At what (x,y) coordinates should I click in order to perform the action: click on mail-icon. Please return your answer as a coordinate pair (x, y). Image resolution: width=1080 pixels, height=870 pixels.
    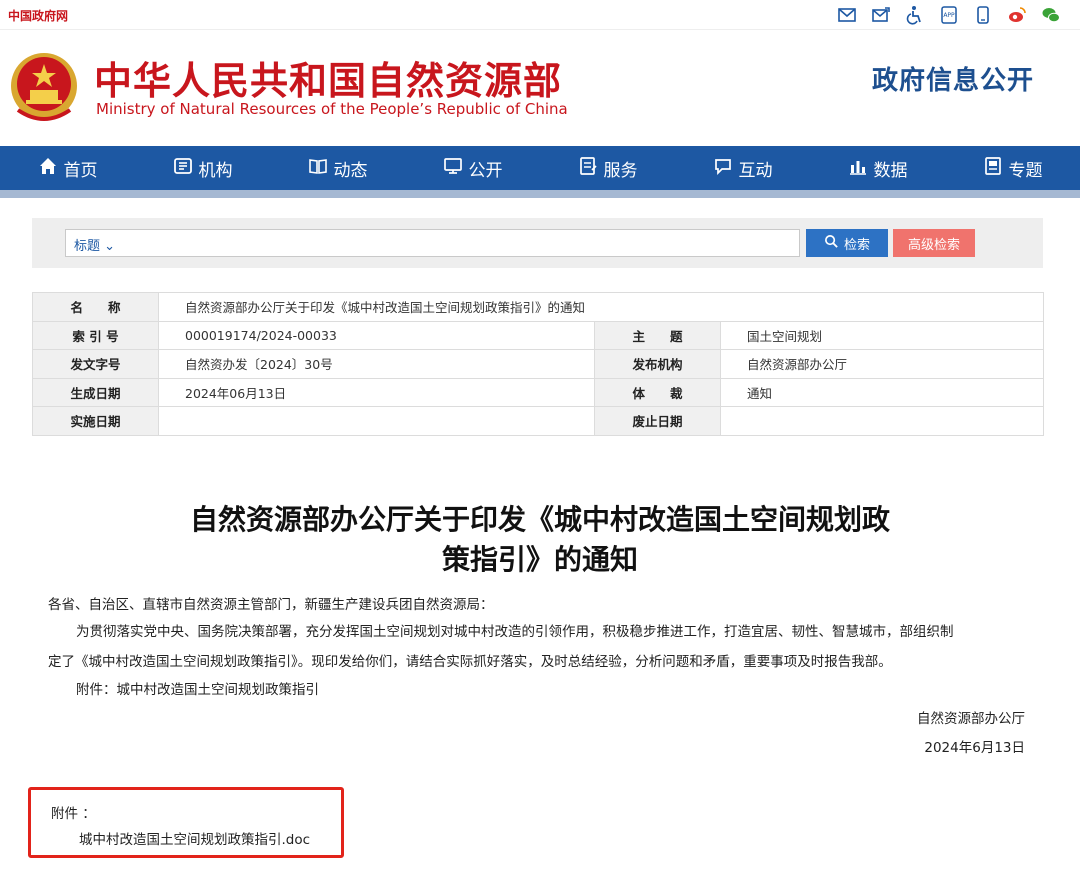
    Looking at the image, I should click on (847, 15).